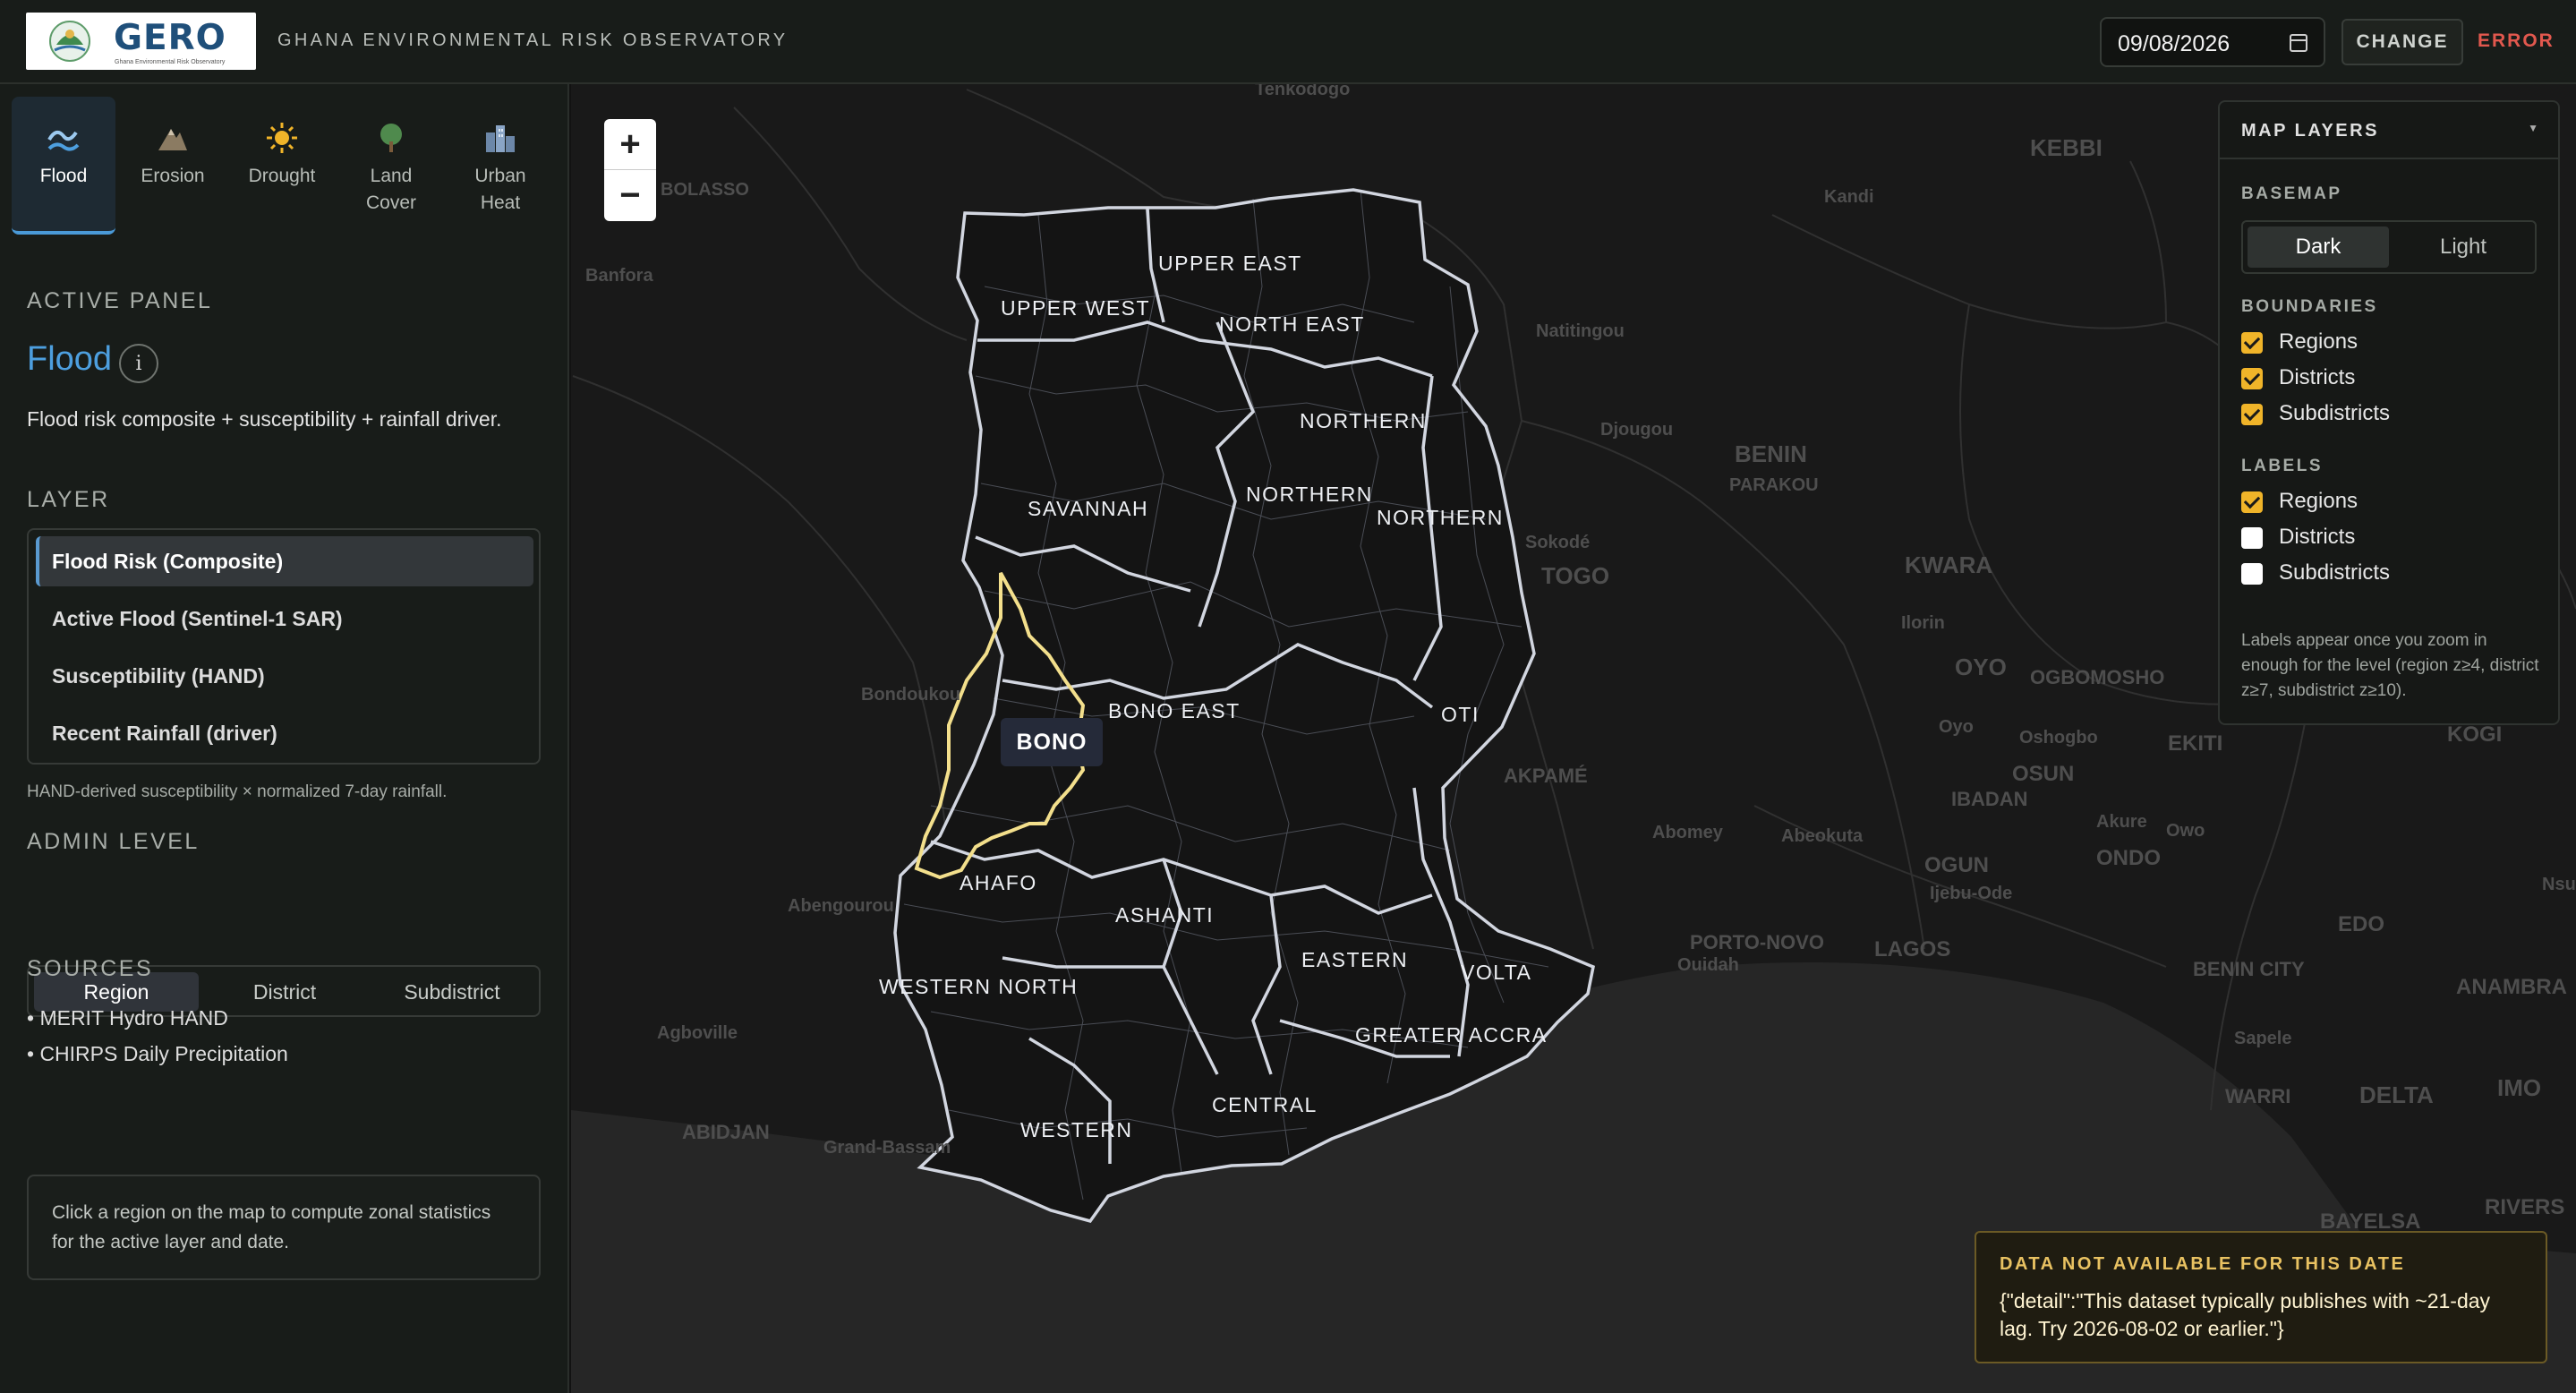  I want to click on region-label: NORTHERN, so click(1363, 420).